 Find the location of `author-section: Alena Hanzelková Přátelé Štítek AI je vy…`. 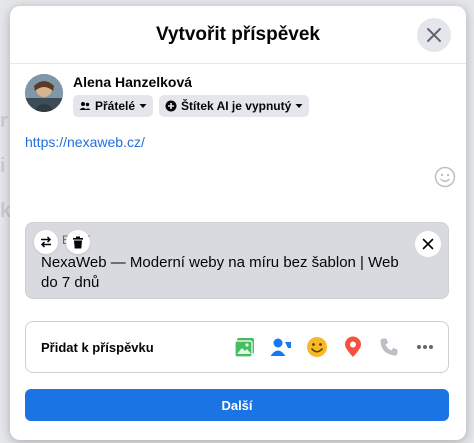

author-section: Alena Hanzelková Přátelé Štítek AI je vy… is located at coordinates (167, 95).